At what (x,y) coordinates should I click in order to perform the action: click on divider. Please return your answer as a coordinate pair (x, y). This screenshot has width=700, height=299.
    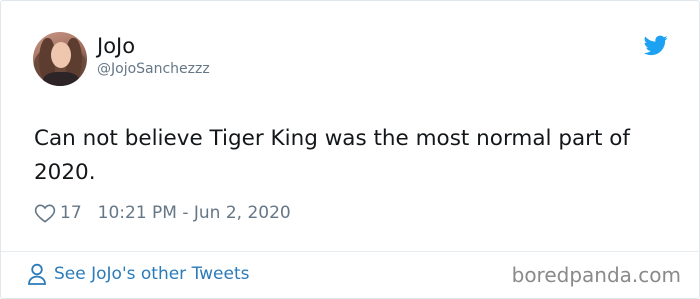
    Looking at the image, I should click on (350, 251).